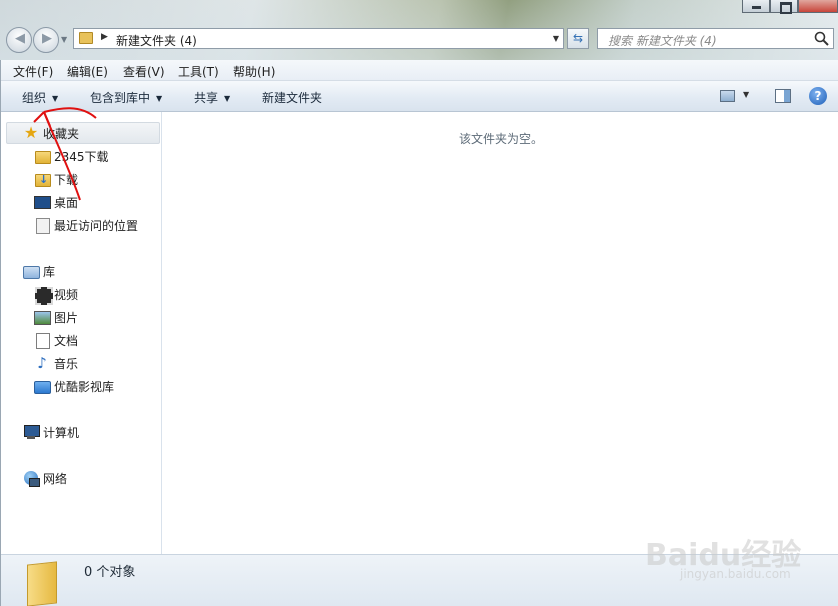  What do you see at coordinates (662, 41) in the screenshot?
I see `search-placeholder: 搜索 新建文件夹 (4)` at bounding box center [662, 41].